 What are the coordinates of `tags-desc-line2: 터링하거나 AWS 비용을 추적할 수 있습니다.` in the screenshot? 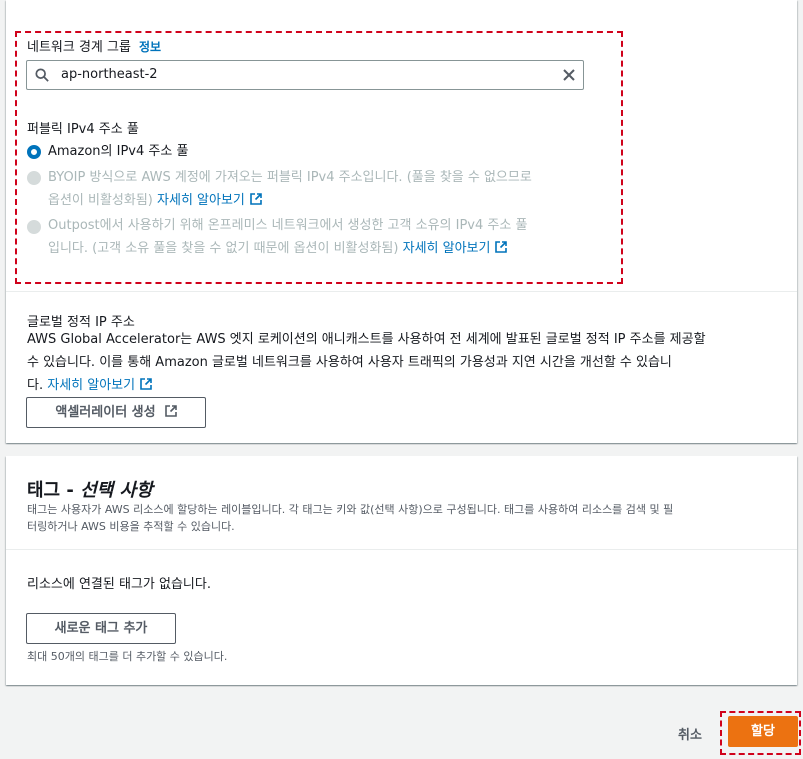 It's located at (131, 526).